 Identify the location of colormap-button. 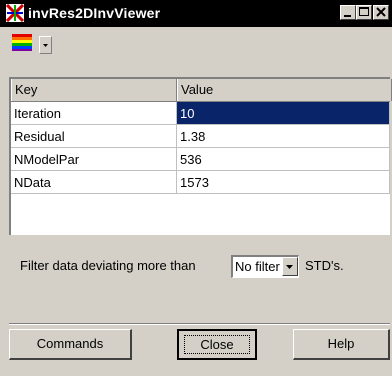
(24, 44).